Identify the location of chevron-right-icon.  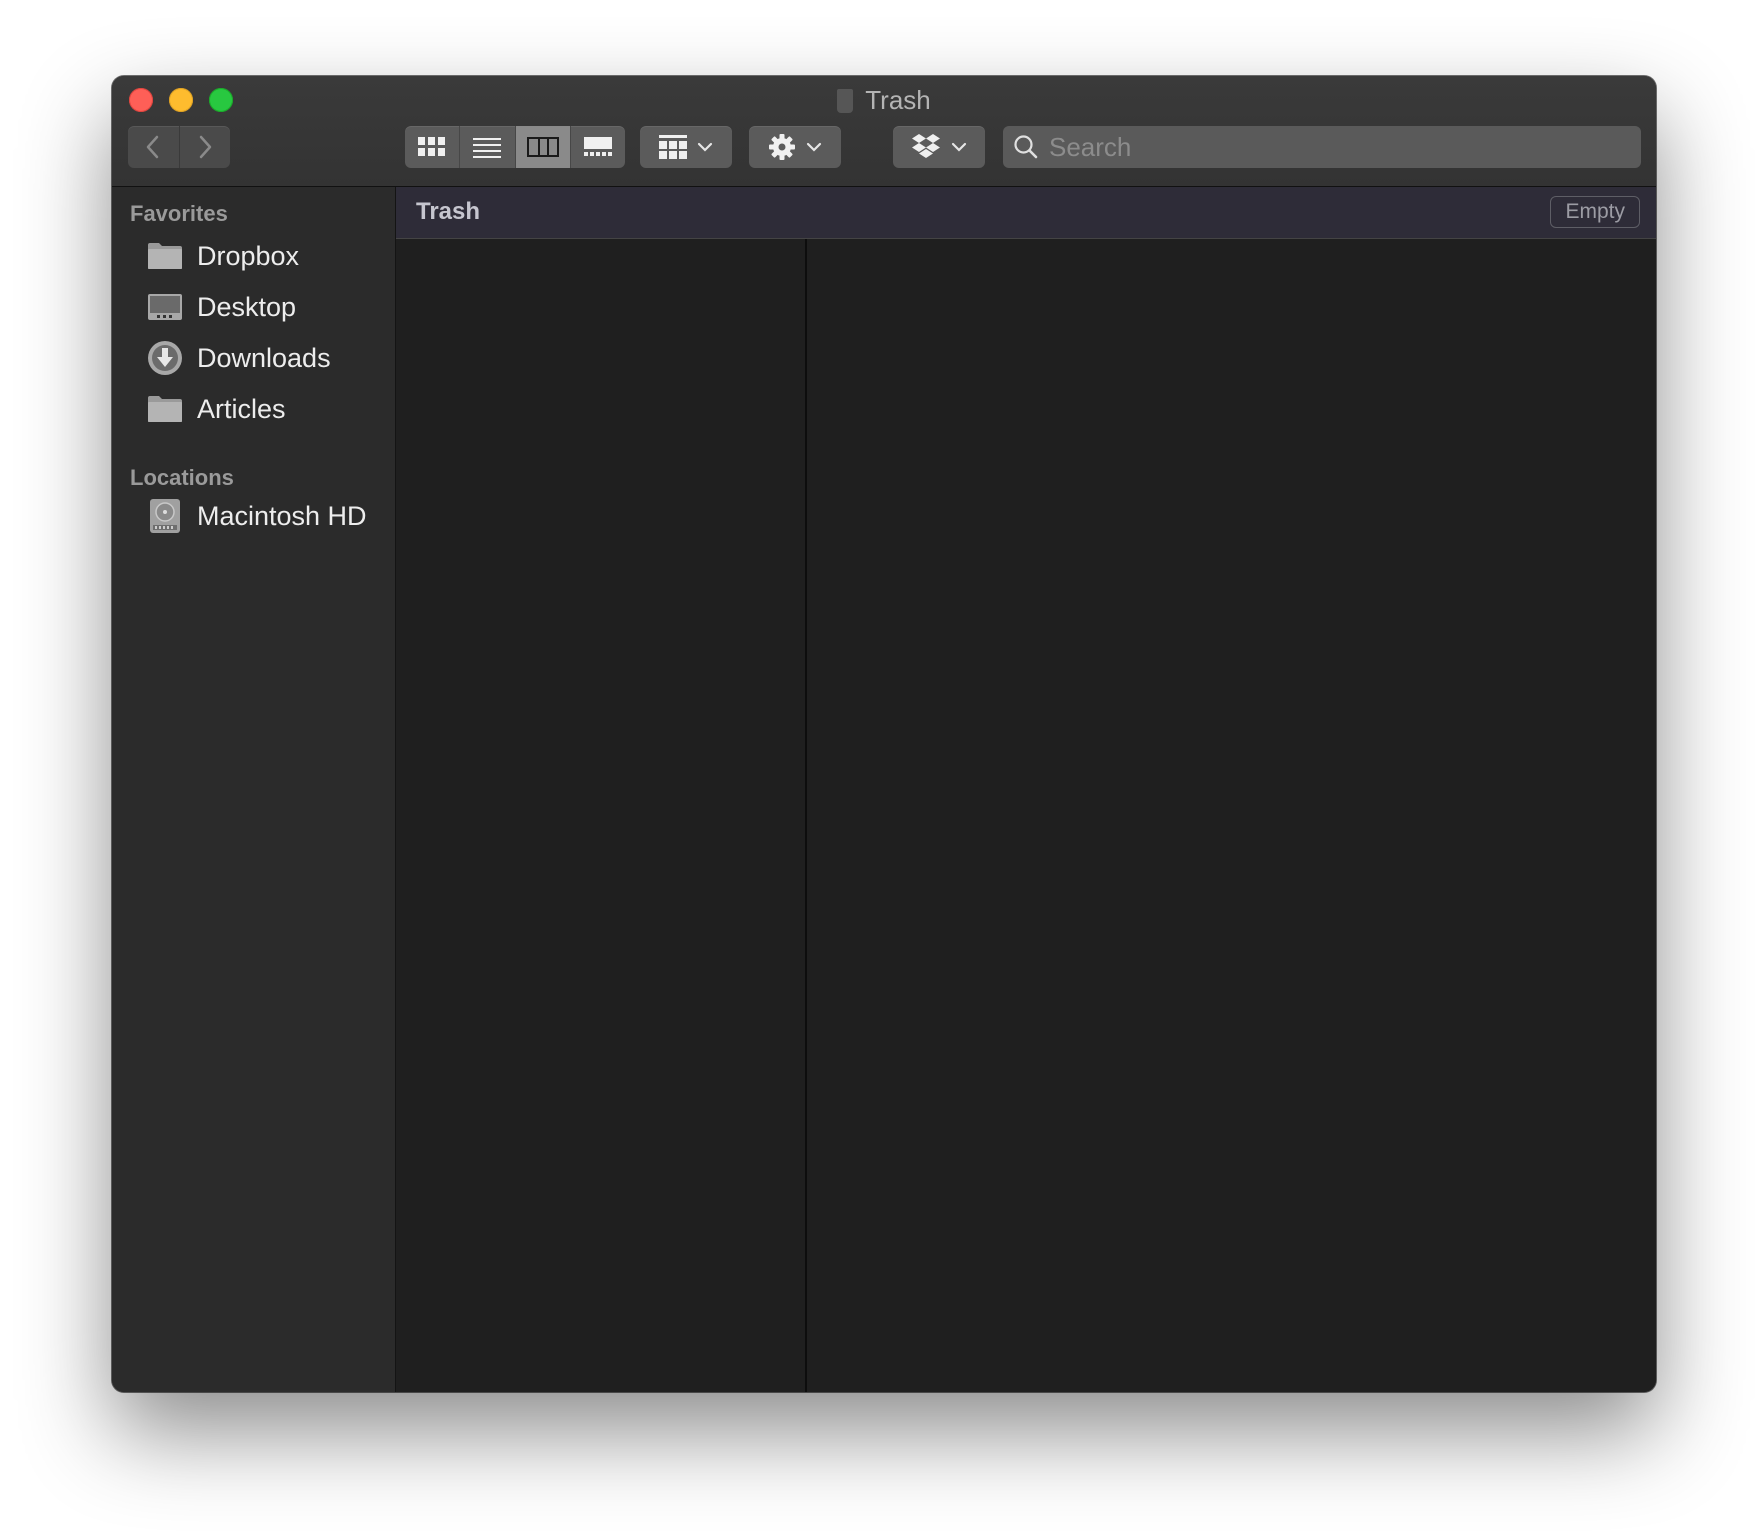
(205, 147).